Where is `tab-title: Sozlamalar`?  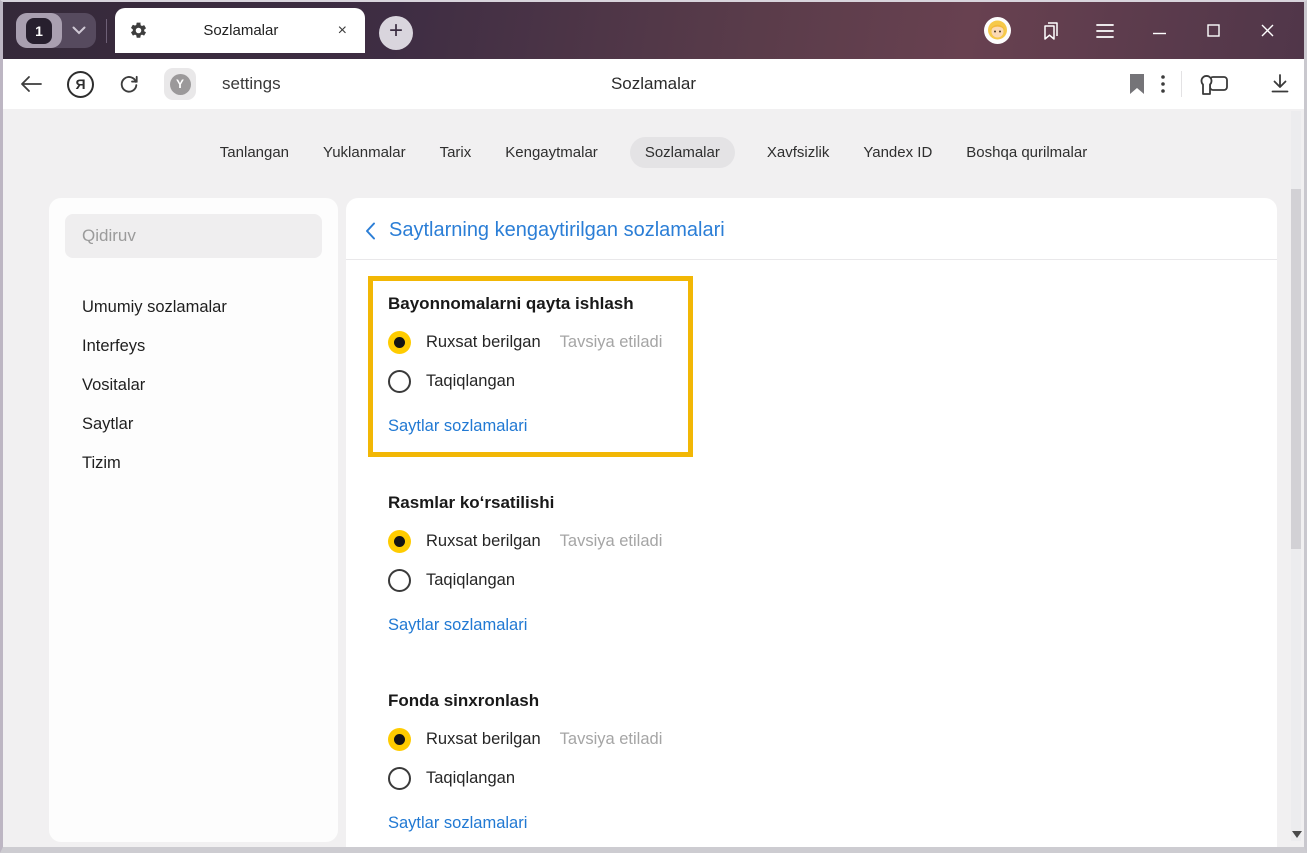 tab-title: Sozlamalar is located at coordinates (241, 30).